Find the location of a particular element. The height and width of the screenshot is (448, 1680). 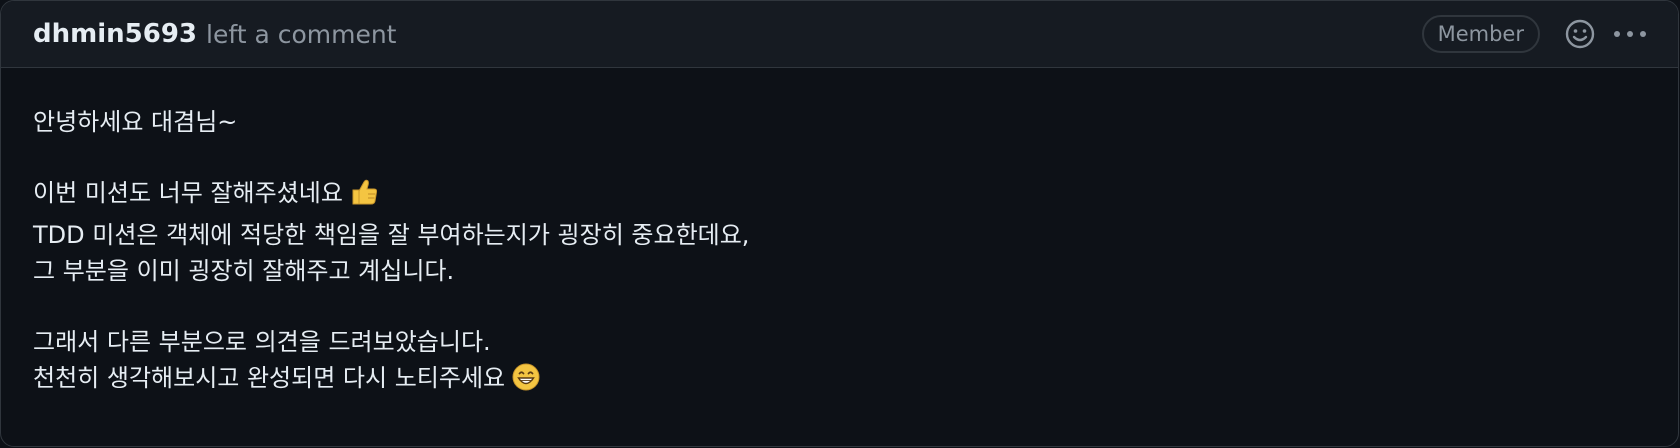

grinning-face-icon is located at coordinates (526, 382).